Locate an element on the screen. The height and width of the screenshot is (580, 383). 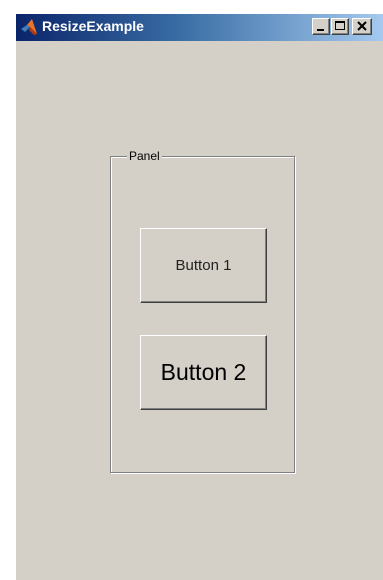
matlab-logo-icon is located at coordinates (29, 27).